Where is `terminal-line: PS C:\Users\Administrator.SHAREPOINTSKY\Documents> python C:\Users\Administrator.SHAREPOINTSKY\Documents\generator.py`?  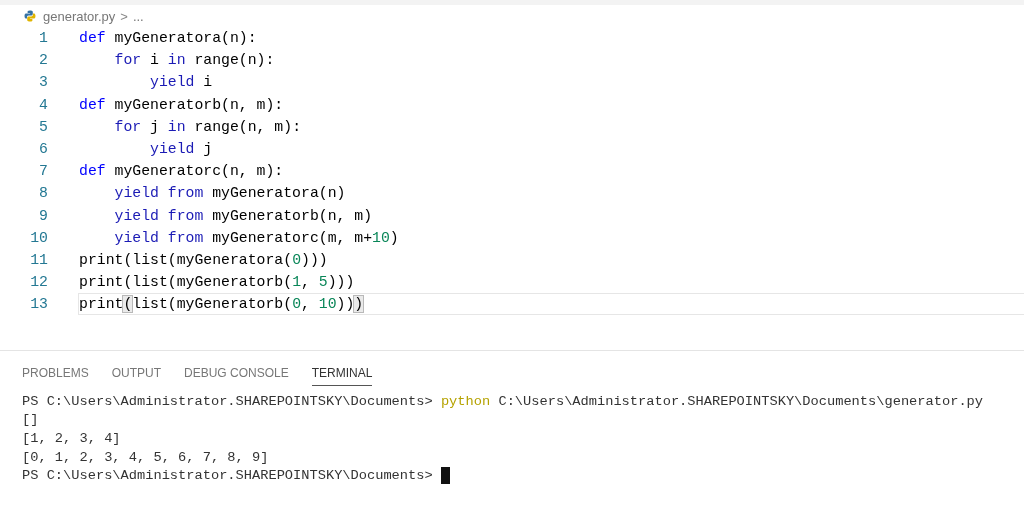
terminal-line: PS C:\Users\Administrator.SHAREPOINTSKY\Documents> python C:\Users\Administrator.SHAREPOINTSKY\Documents\generator.py is located at coordinates (503, 401).